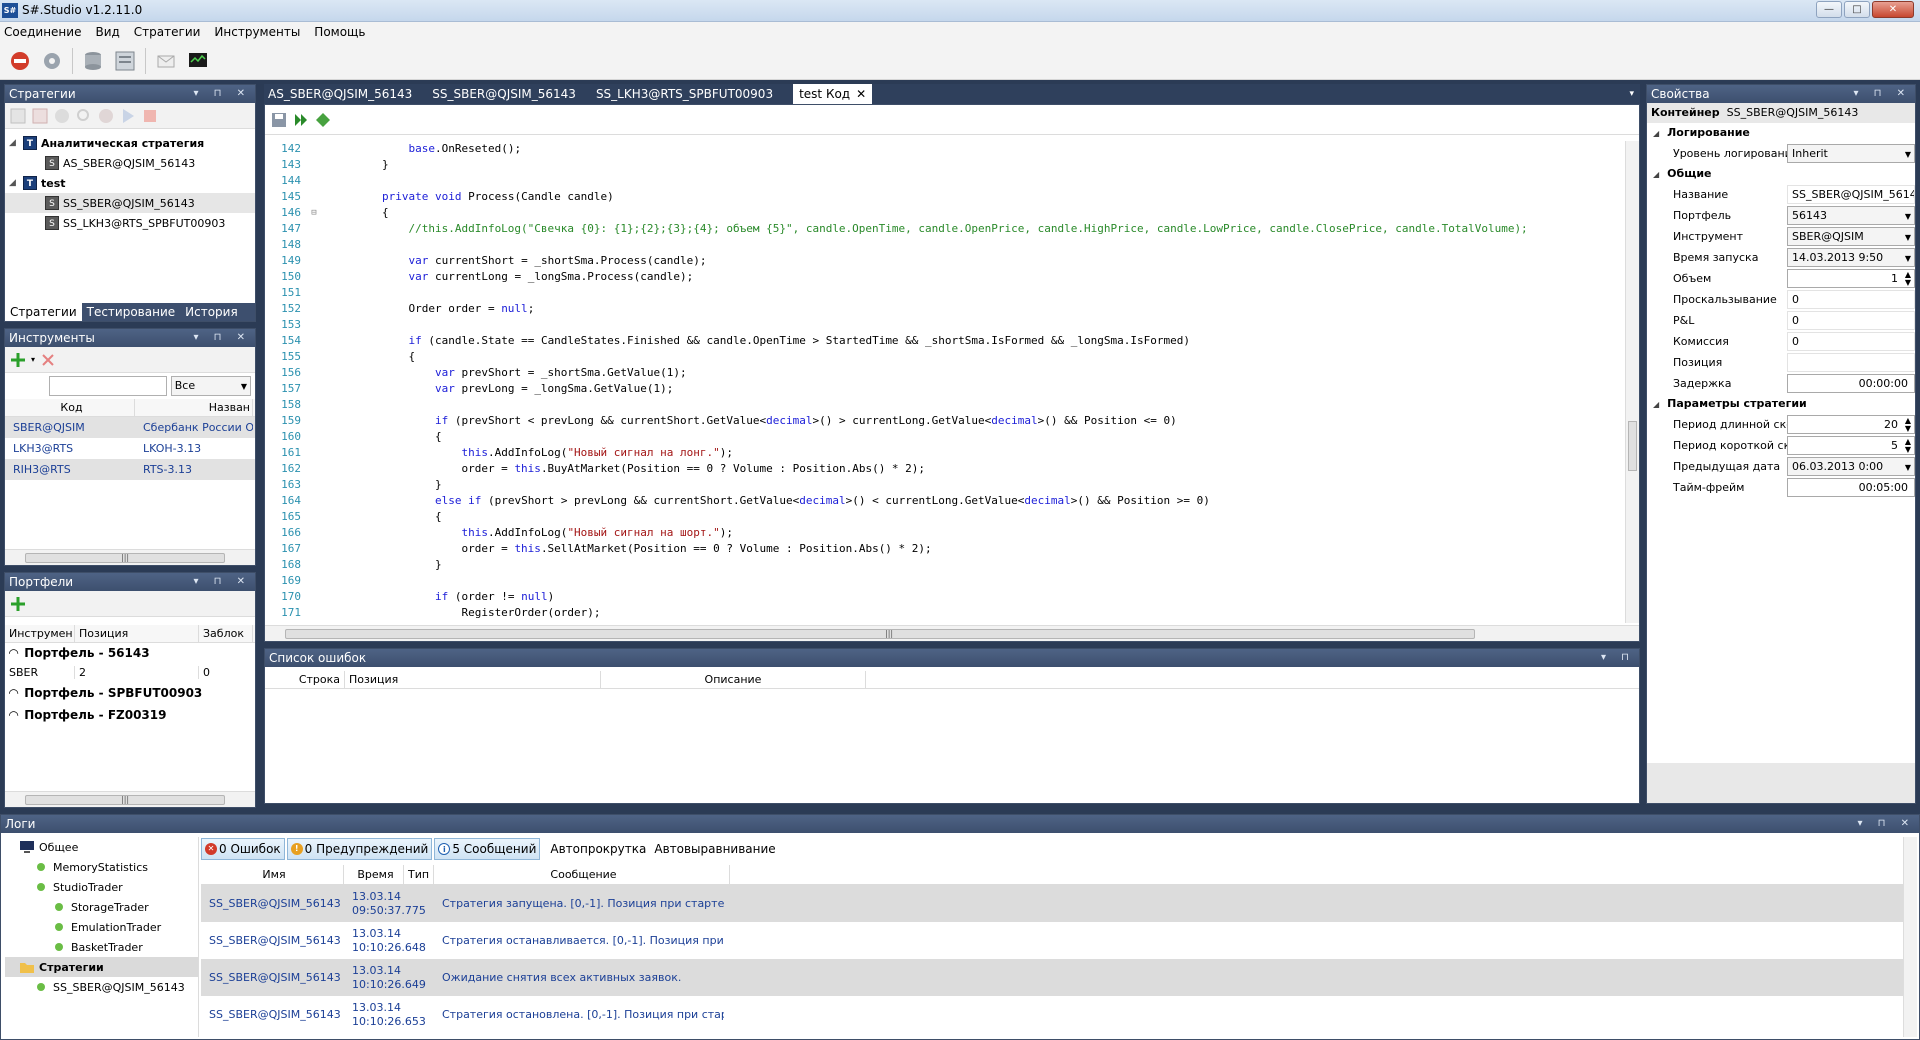 This screenshot has height=1040, width=1920. What do you see at coordinates (43, 312) in the screenshot?
I see `tab-strategies: Стратегии` at bounding box center [43, 312].